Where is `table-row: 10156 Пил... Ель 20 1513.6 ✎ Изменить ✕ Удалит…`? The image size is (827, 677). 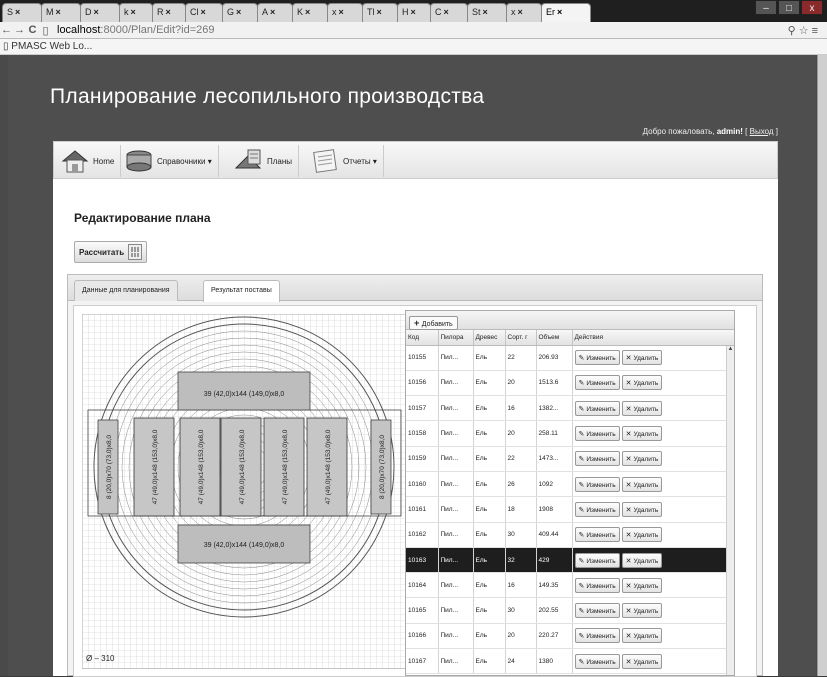 table-row: 10156 Пил... Ель 20 1513.6 ✎ Изменить ✕ Удалит… is located at coordinates (570, 383).